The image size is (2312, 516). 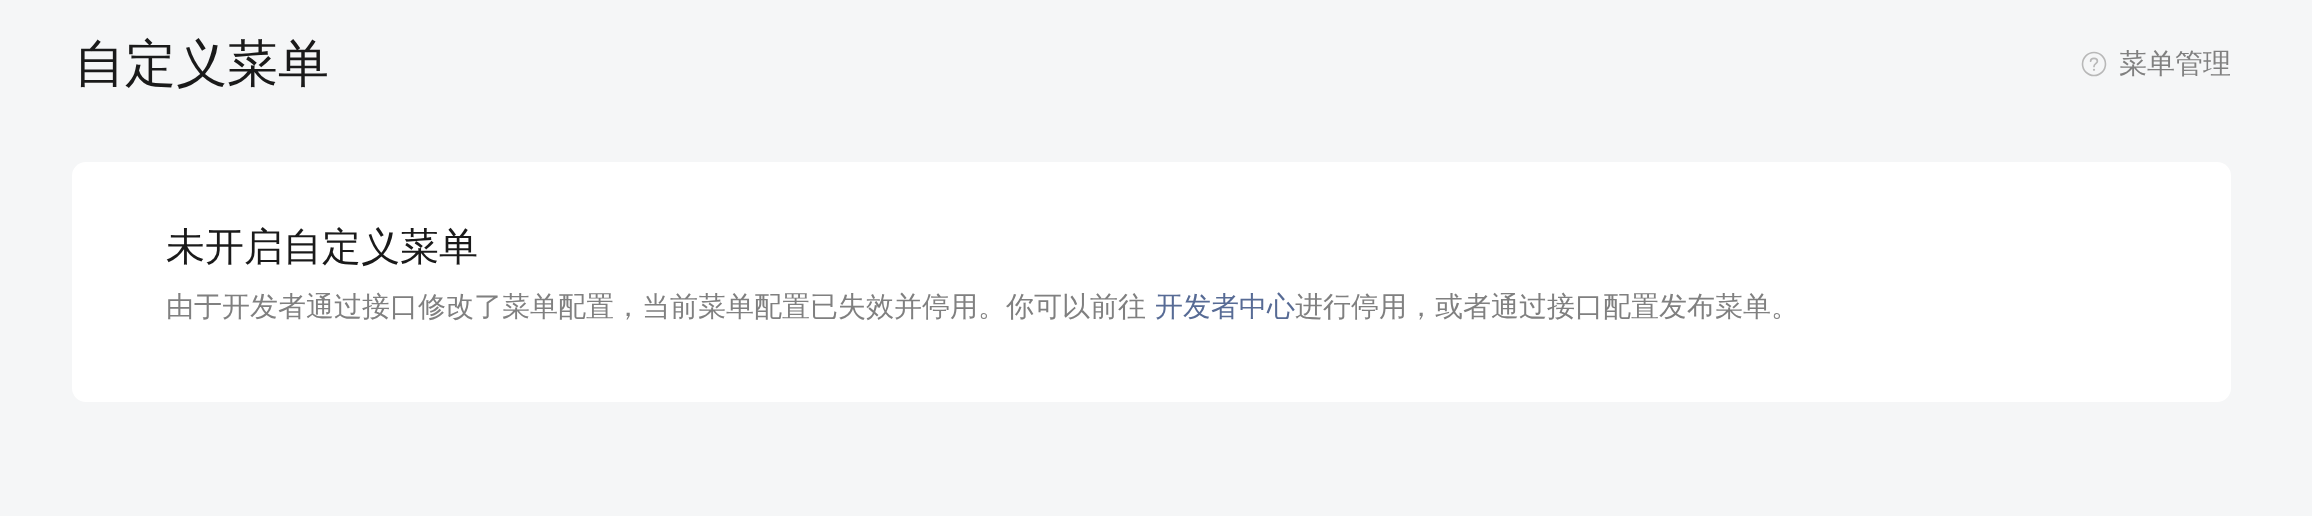 What do you see at coordinates (322, 247) in the screenshot?
I see `notice-title: 未开启自定义菜单` at bounding box center [322, 247].